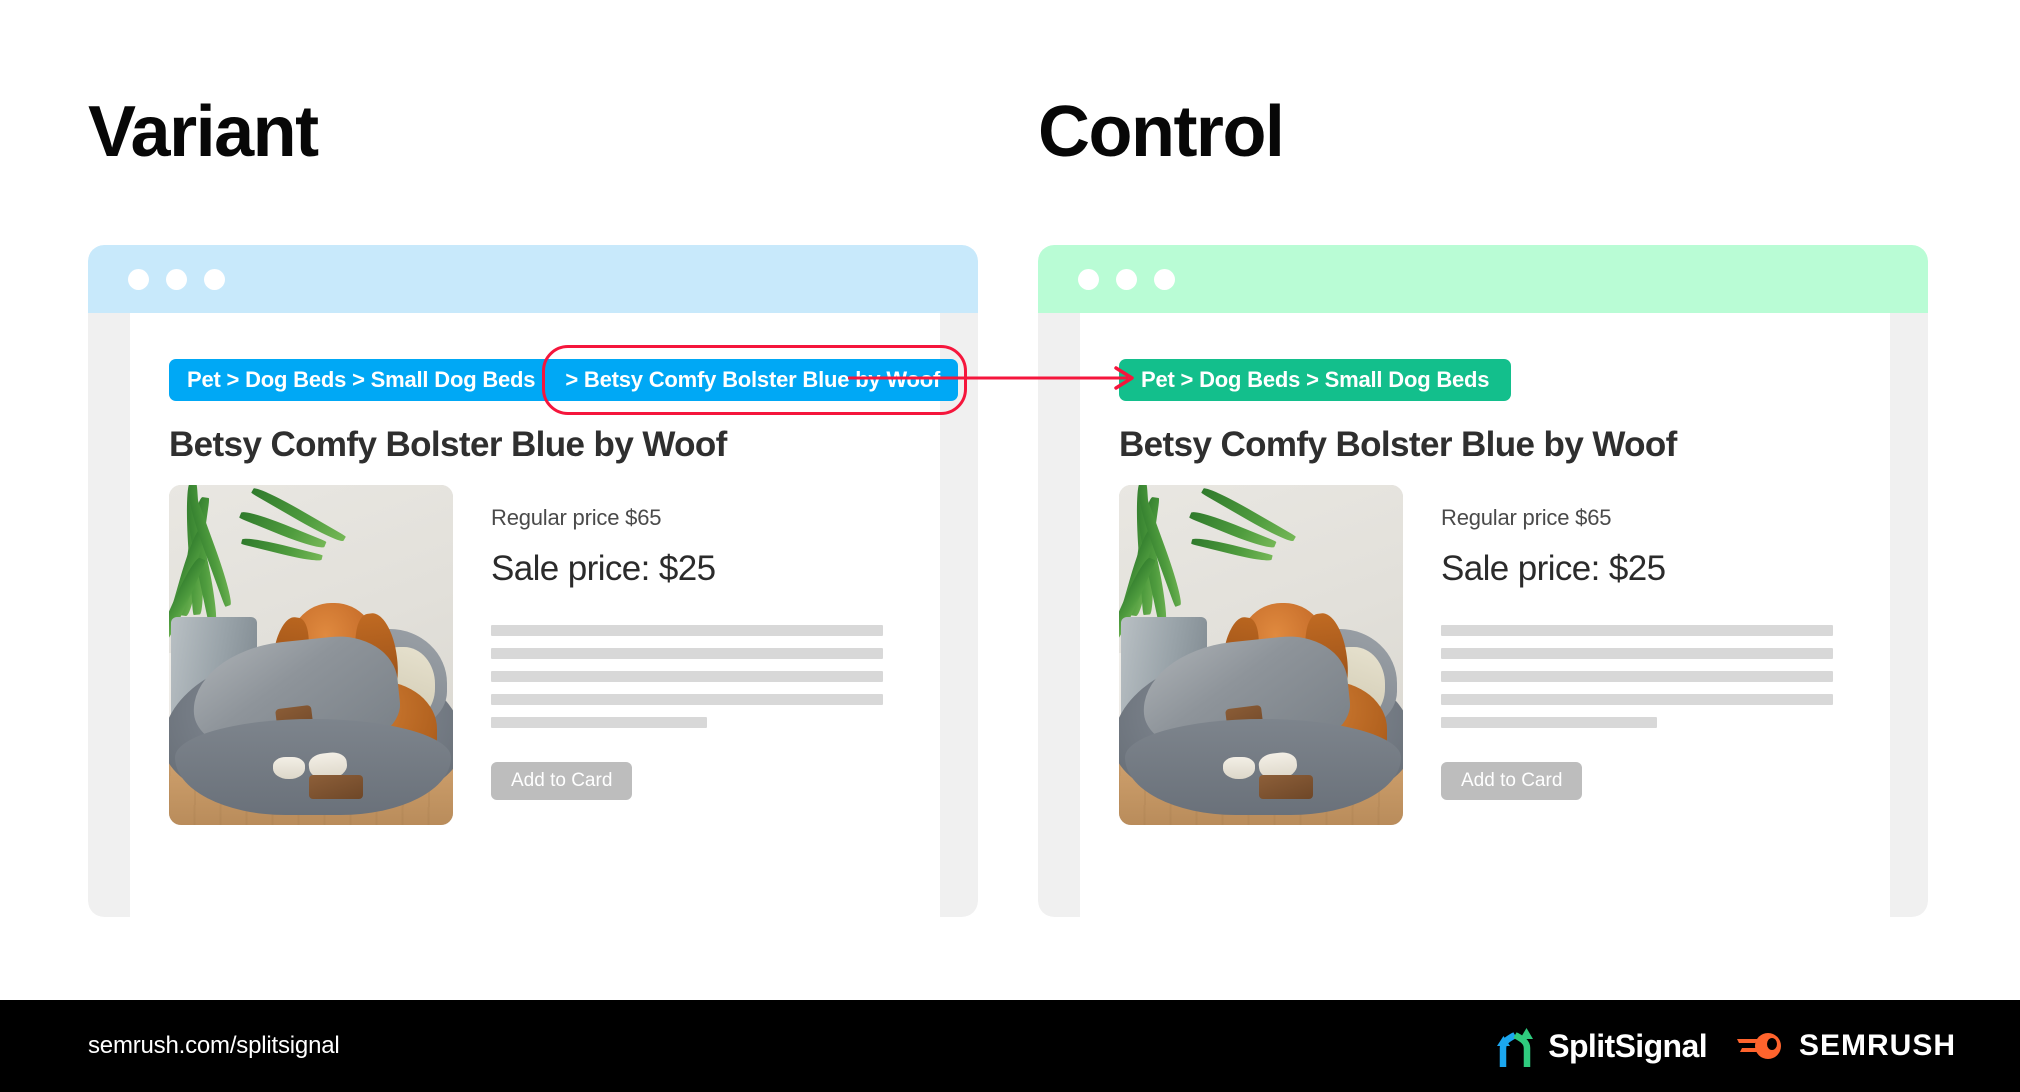 The width and height of the screenshot is (2020, 1092). Describe the element at coordinates (1725, 1046) in the screenshot. I see `footer-logos: SplitSignal SEMRUSH` at that location.